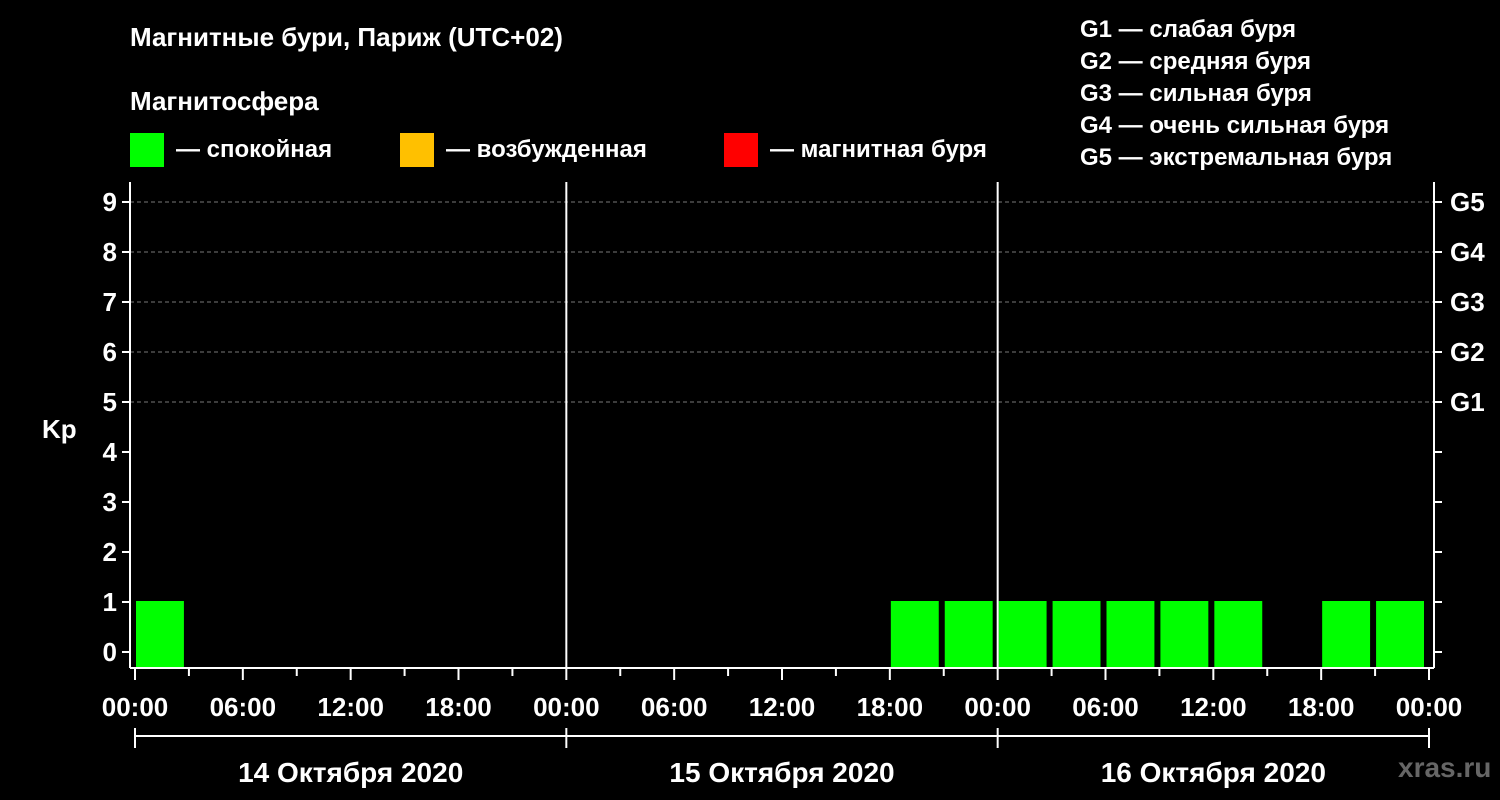  Describe the element at coordinates (1467, 252) in the screenshot. I see `storm-level-axis-label: G4` at that location.